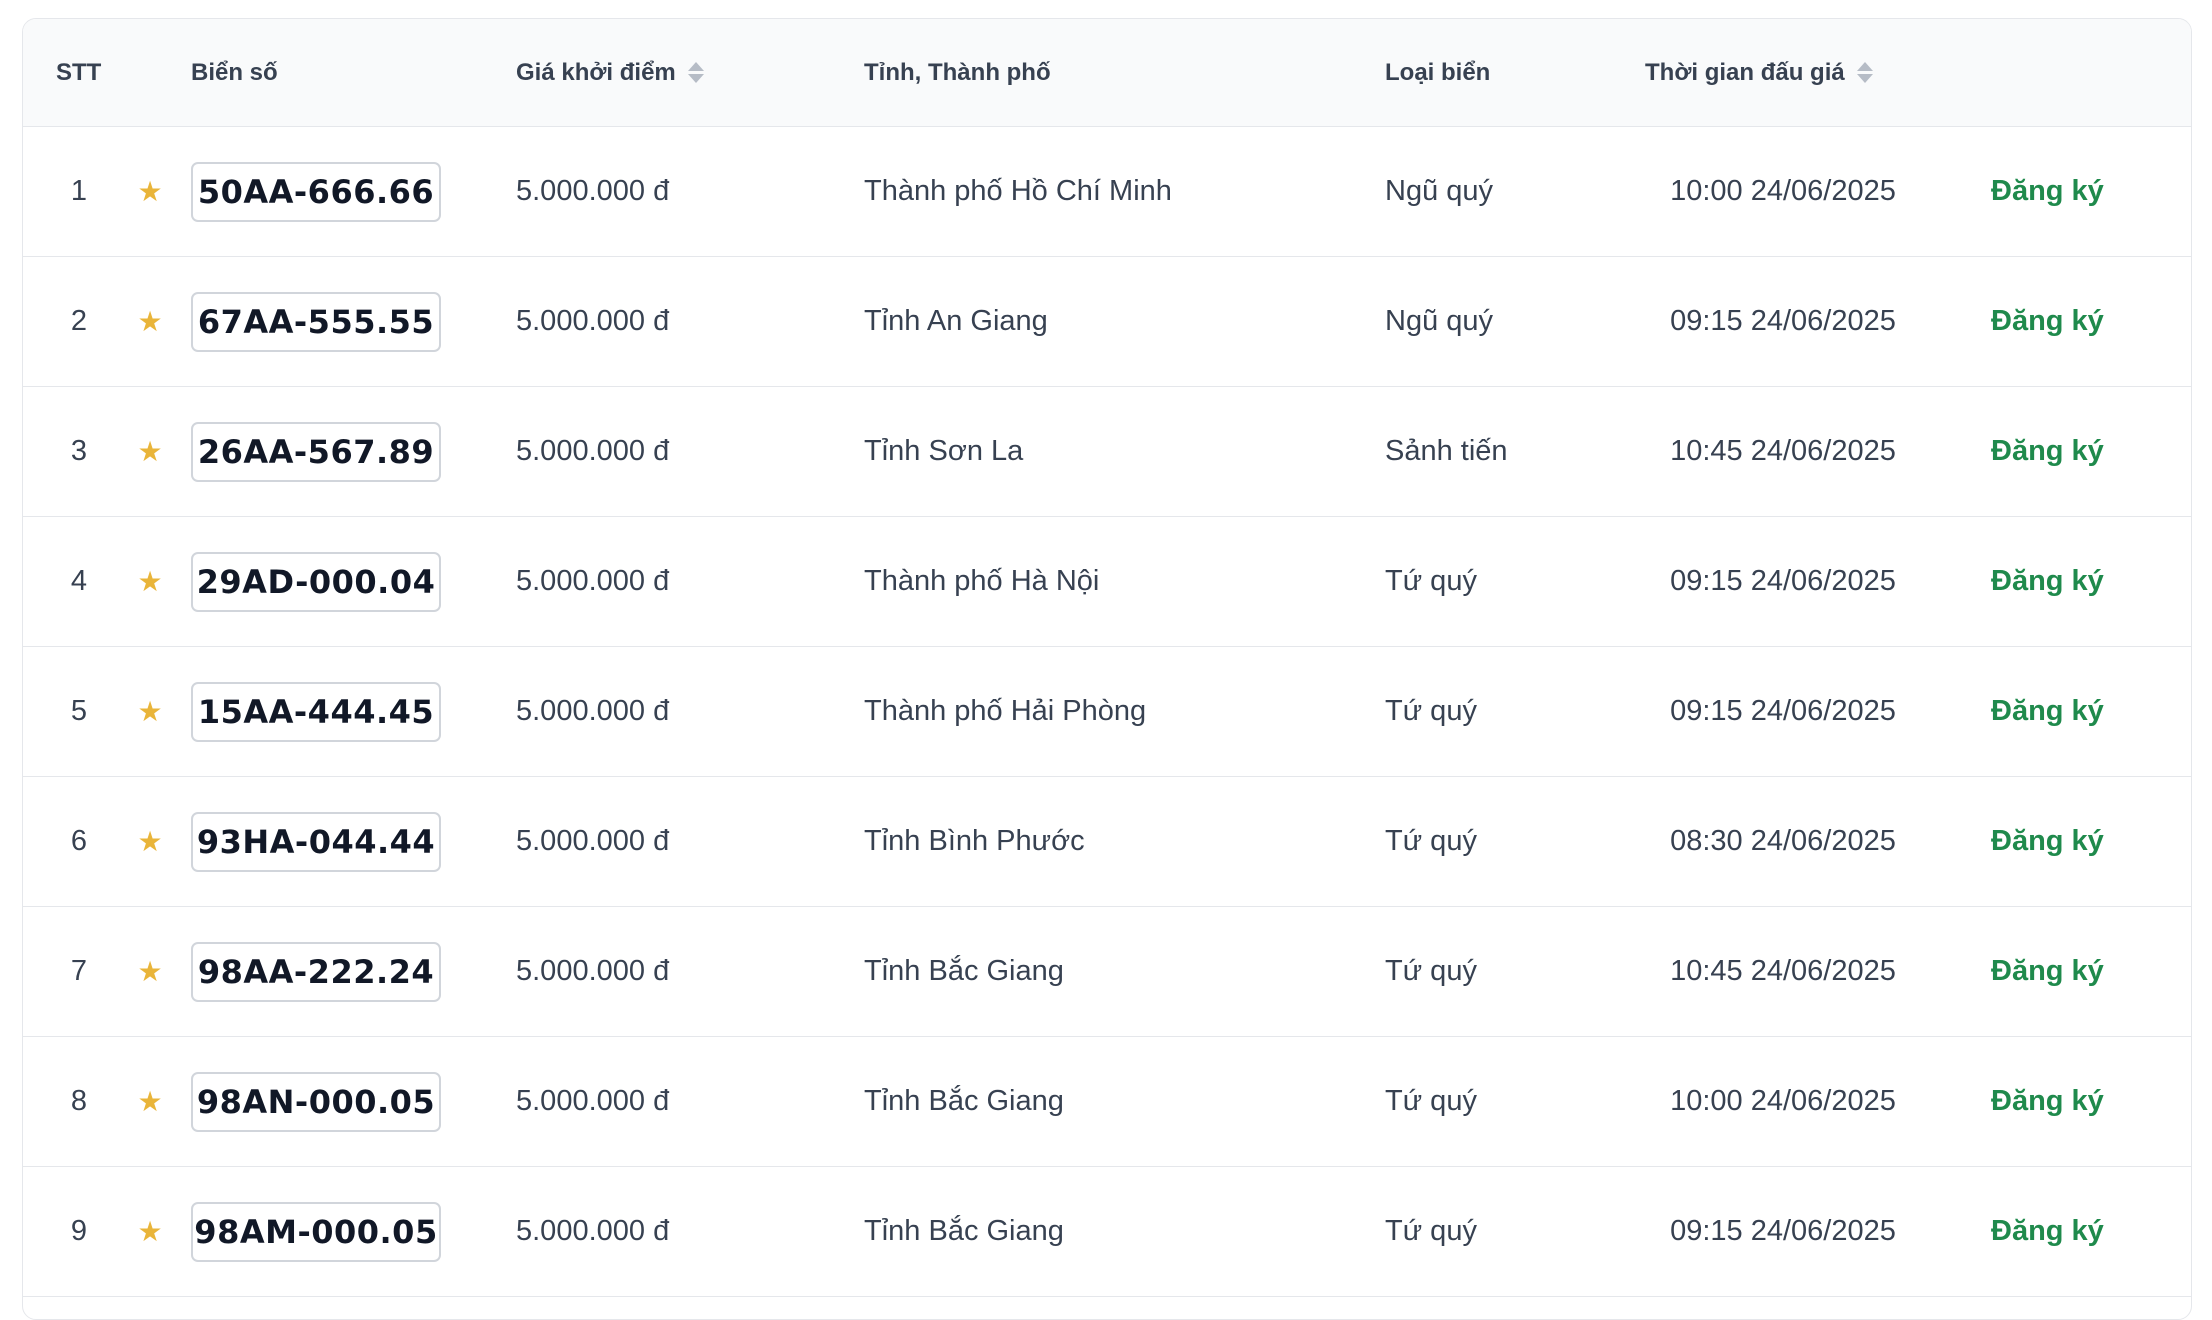 The width and height of the screenshot is (2212, 1320). What do you see at coordinates (316, 451) in the screenshot?
I see `plate-number-cell: 26AA-567.89` at bounding box center [316, 451].